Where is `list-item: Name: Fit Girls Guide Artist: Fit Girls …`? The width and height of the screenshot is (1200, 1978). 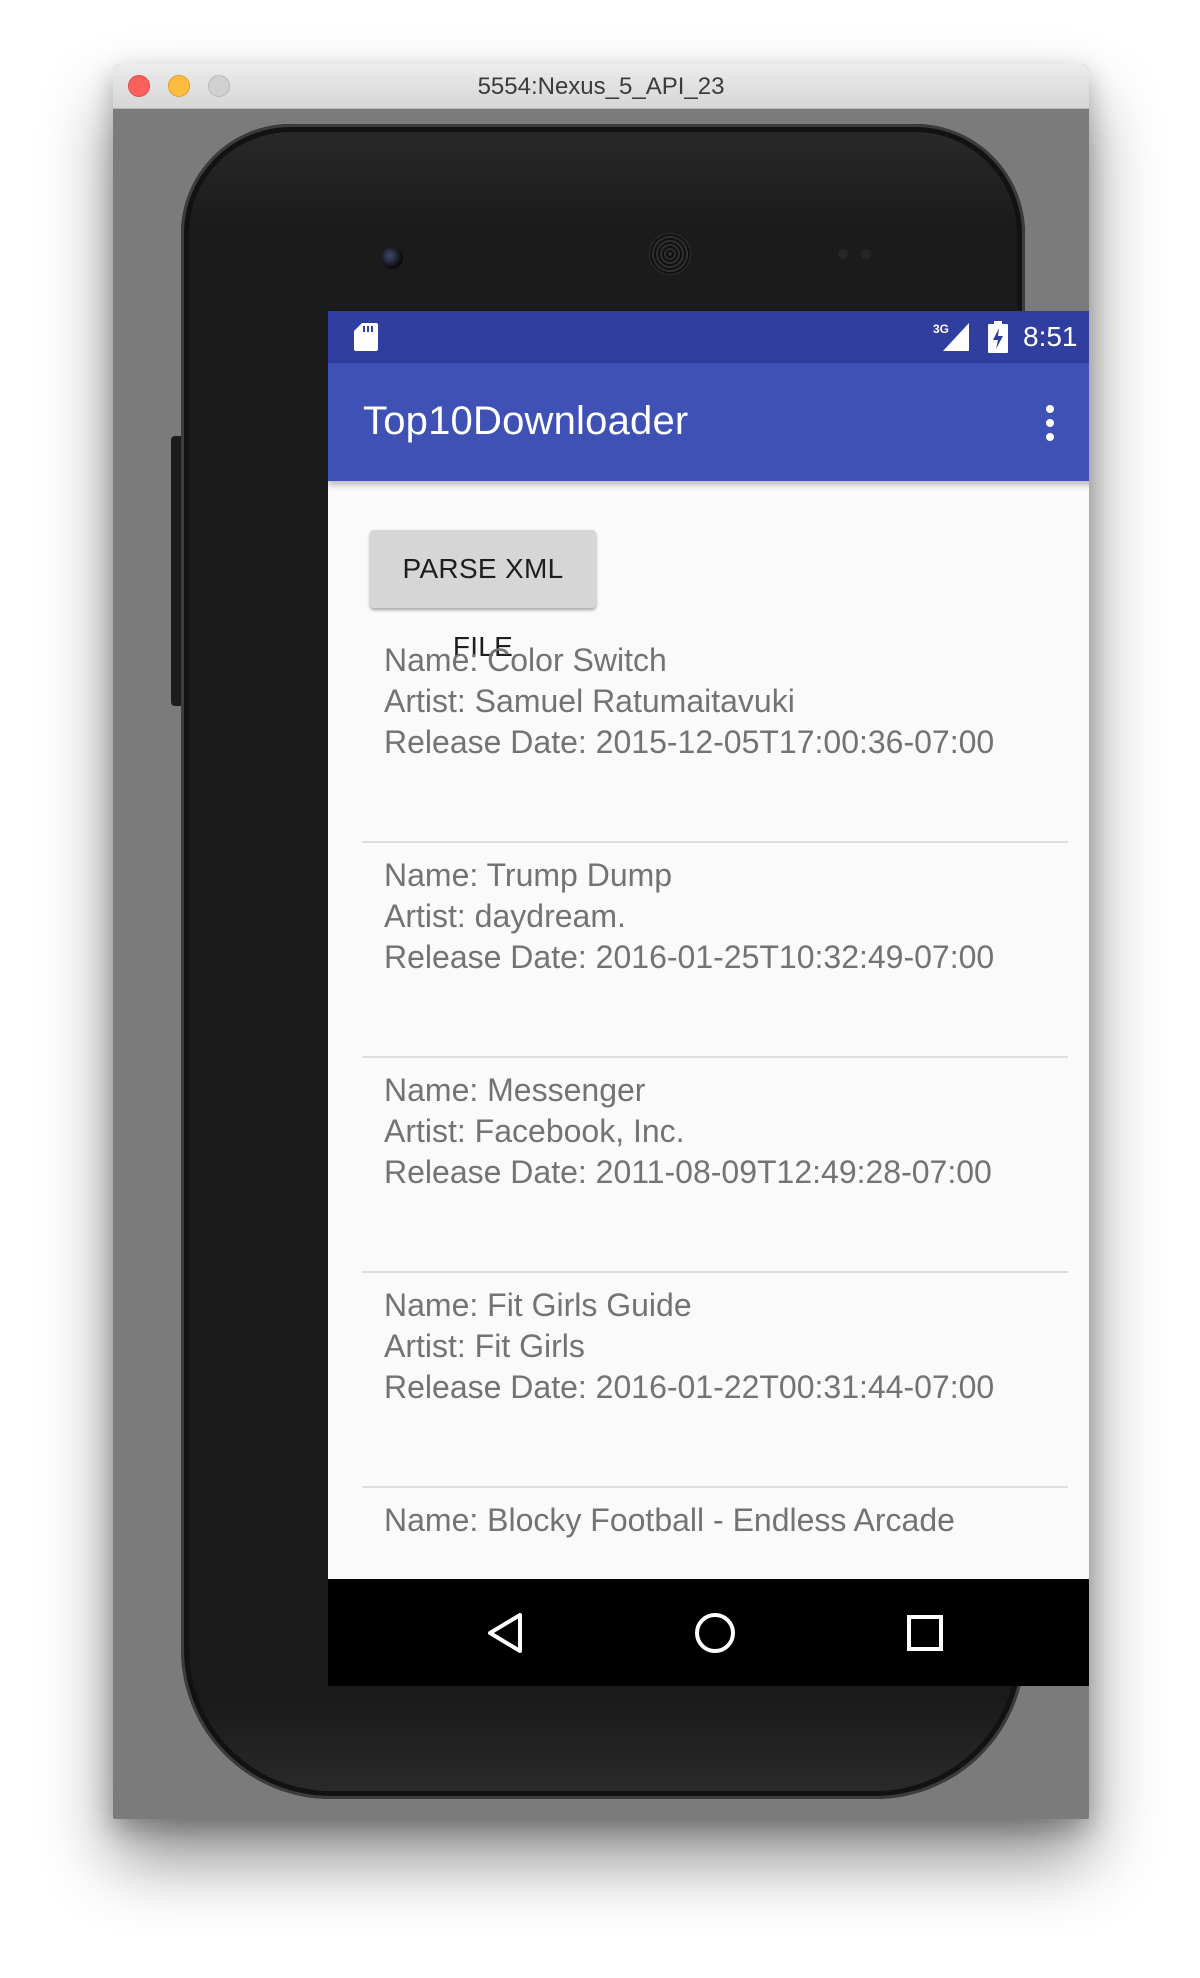 list-item: Name: Fit Girls Guide Artist: Fit Girls … is located at coordinates (715, 1380).